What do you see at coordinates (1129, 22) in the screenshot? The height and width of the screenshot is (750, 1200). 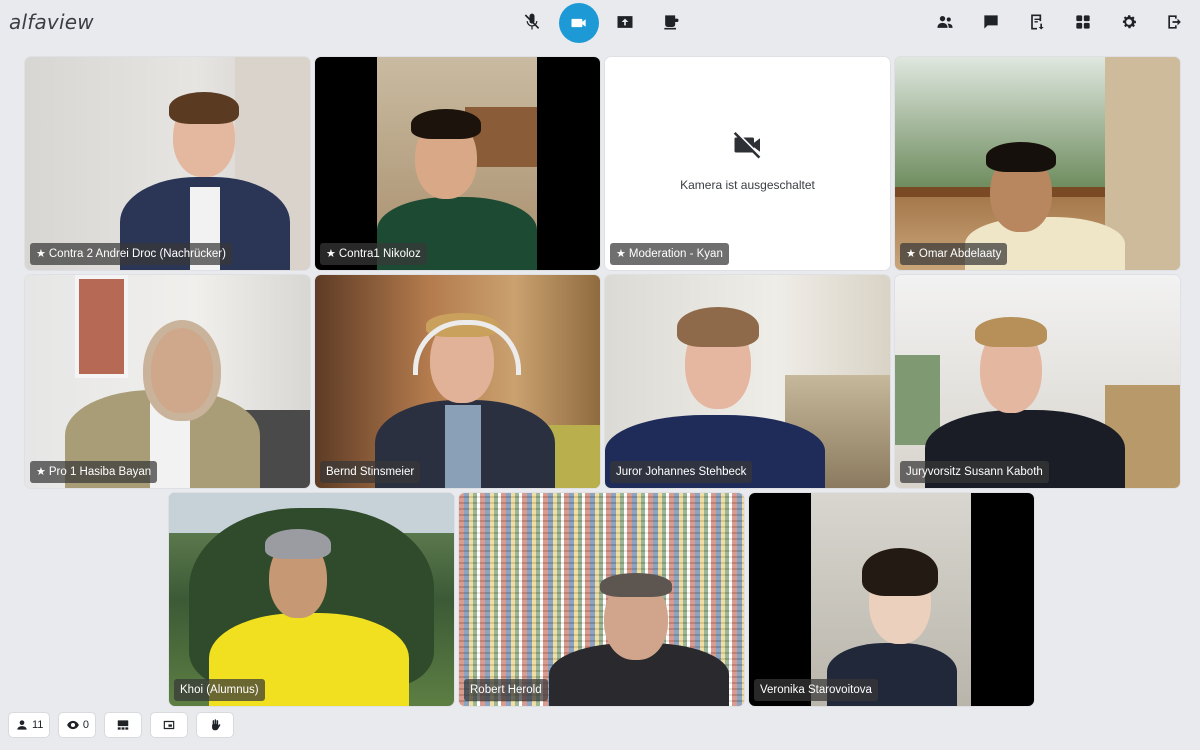 I see `settings-icon` at bounding box center [1129, 22].